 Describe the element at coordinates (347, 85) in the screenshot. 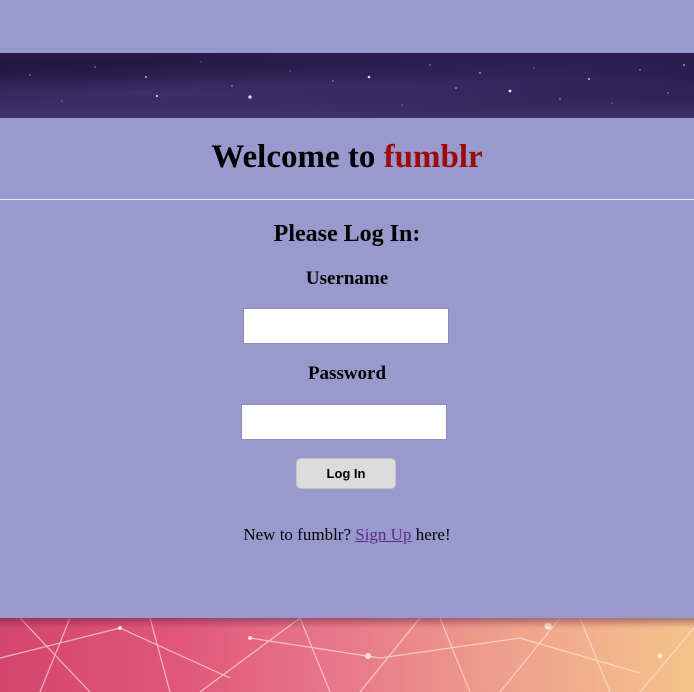

I see `header-banner-image` at that location.